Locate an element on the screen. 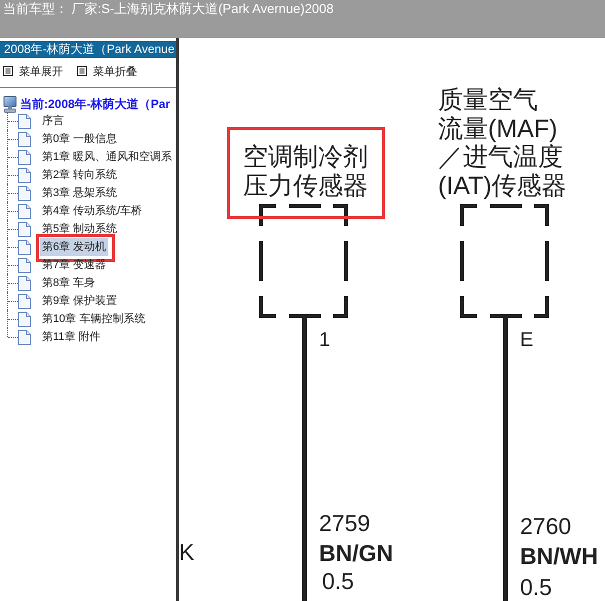 The width and height of the screenshot is (605, 601). tree-item: 第3章 悬架系统 is located at coordinates (80, 193).